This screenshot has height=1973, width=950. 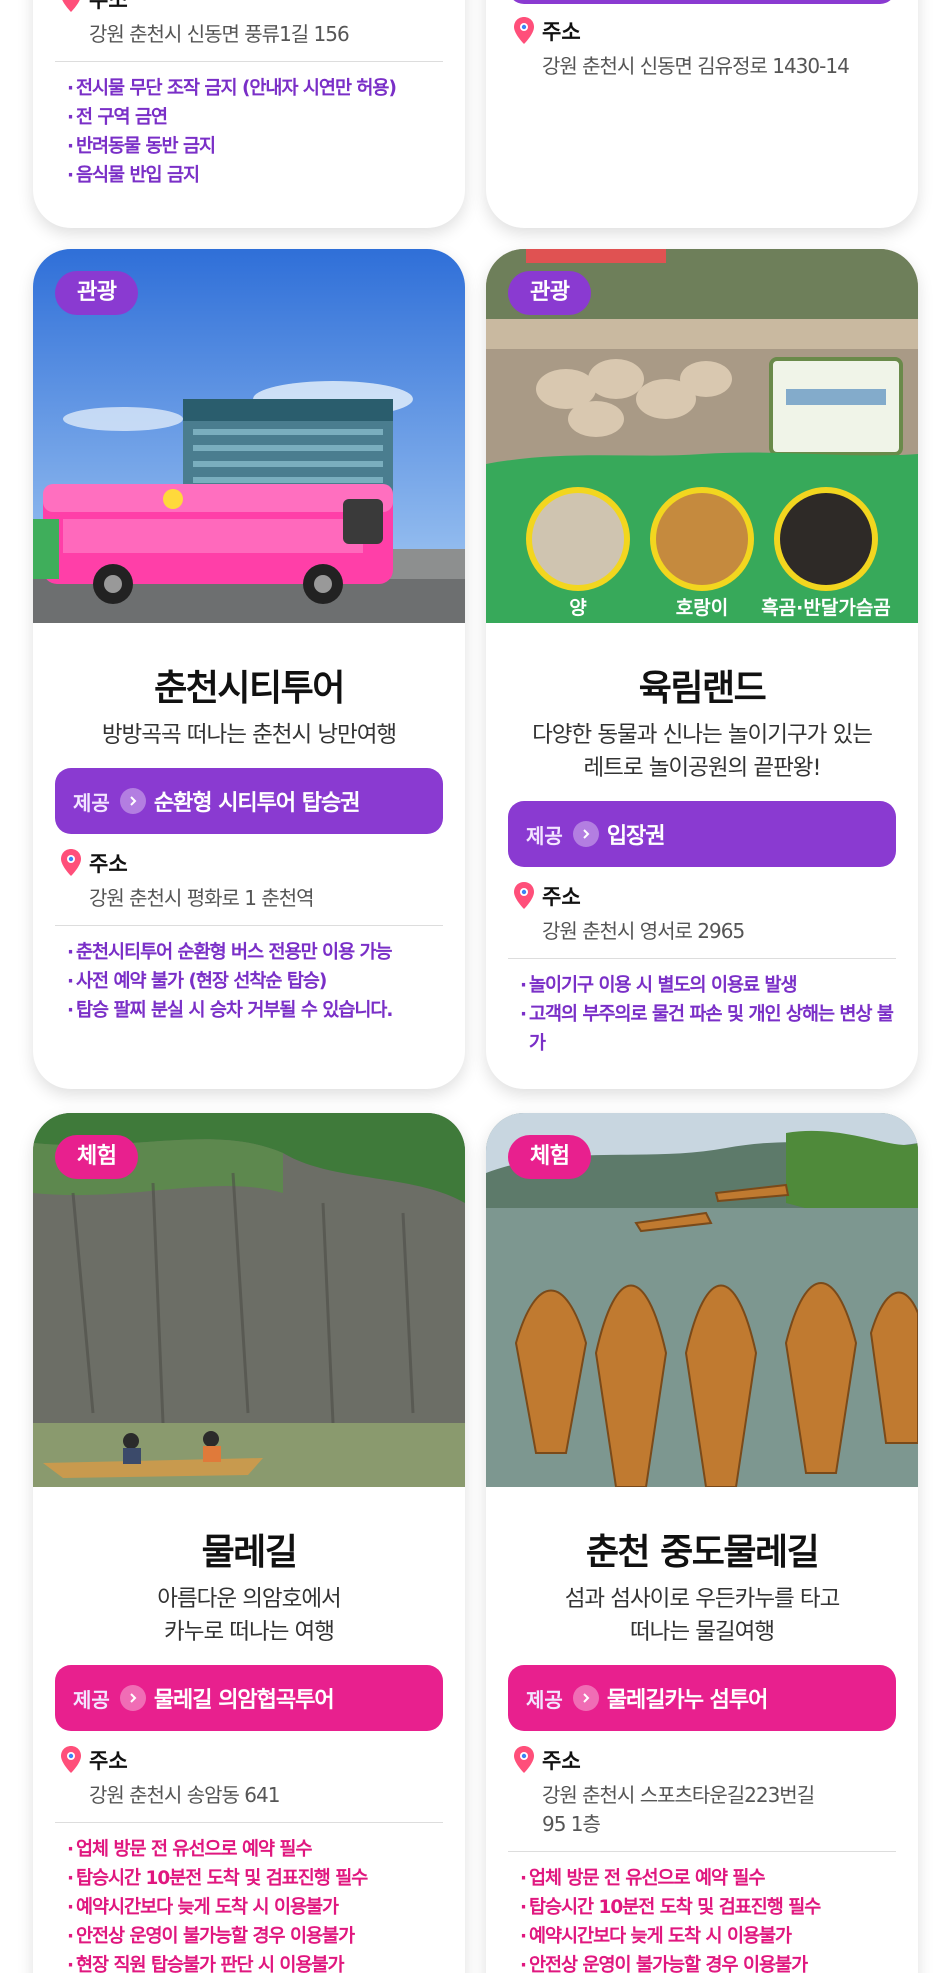 What do you see at coordinates (702, 608) in the screenshot?
I see `photo-label: 호랑이` at bounding box center [702, 608].